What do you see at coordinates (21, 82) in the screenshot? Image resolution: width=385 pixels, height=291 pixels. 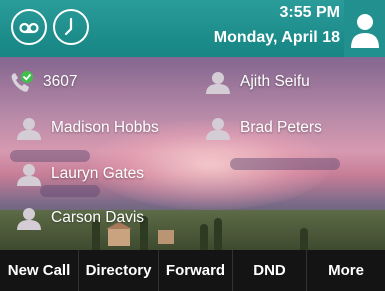 I see `phone-registered-icon` at bounding box center [21, 82].